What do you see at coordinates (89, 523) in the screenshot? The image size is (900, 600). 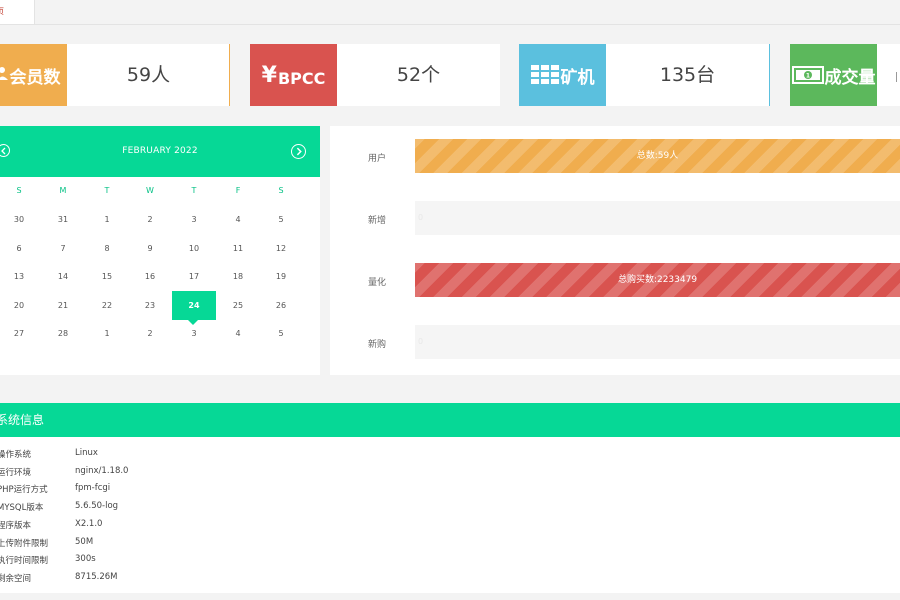 I see `info-value: X2.1.0` at bounding box center [89, 523].